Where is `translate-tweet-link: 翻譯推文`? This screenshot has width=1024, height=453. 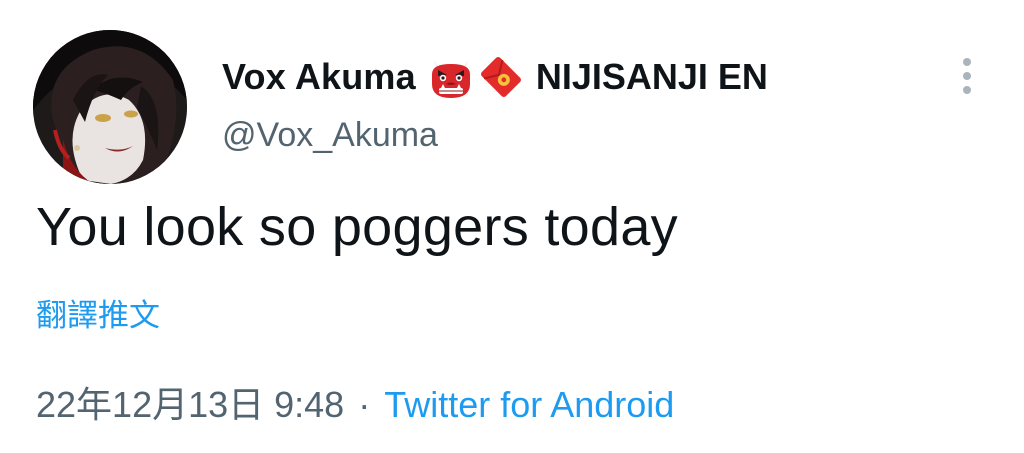 translate-tweet-link: 翻譯推文 is located at coordinates (98, 312).